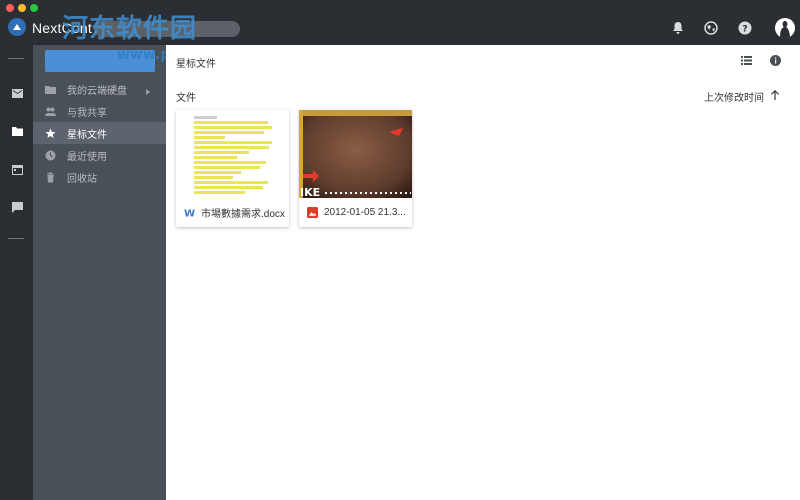 The image size is (800, 500). Describe the element at coordinates (149, 89) in the screenshot. I see `chevron-right-icon` at that location.